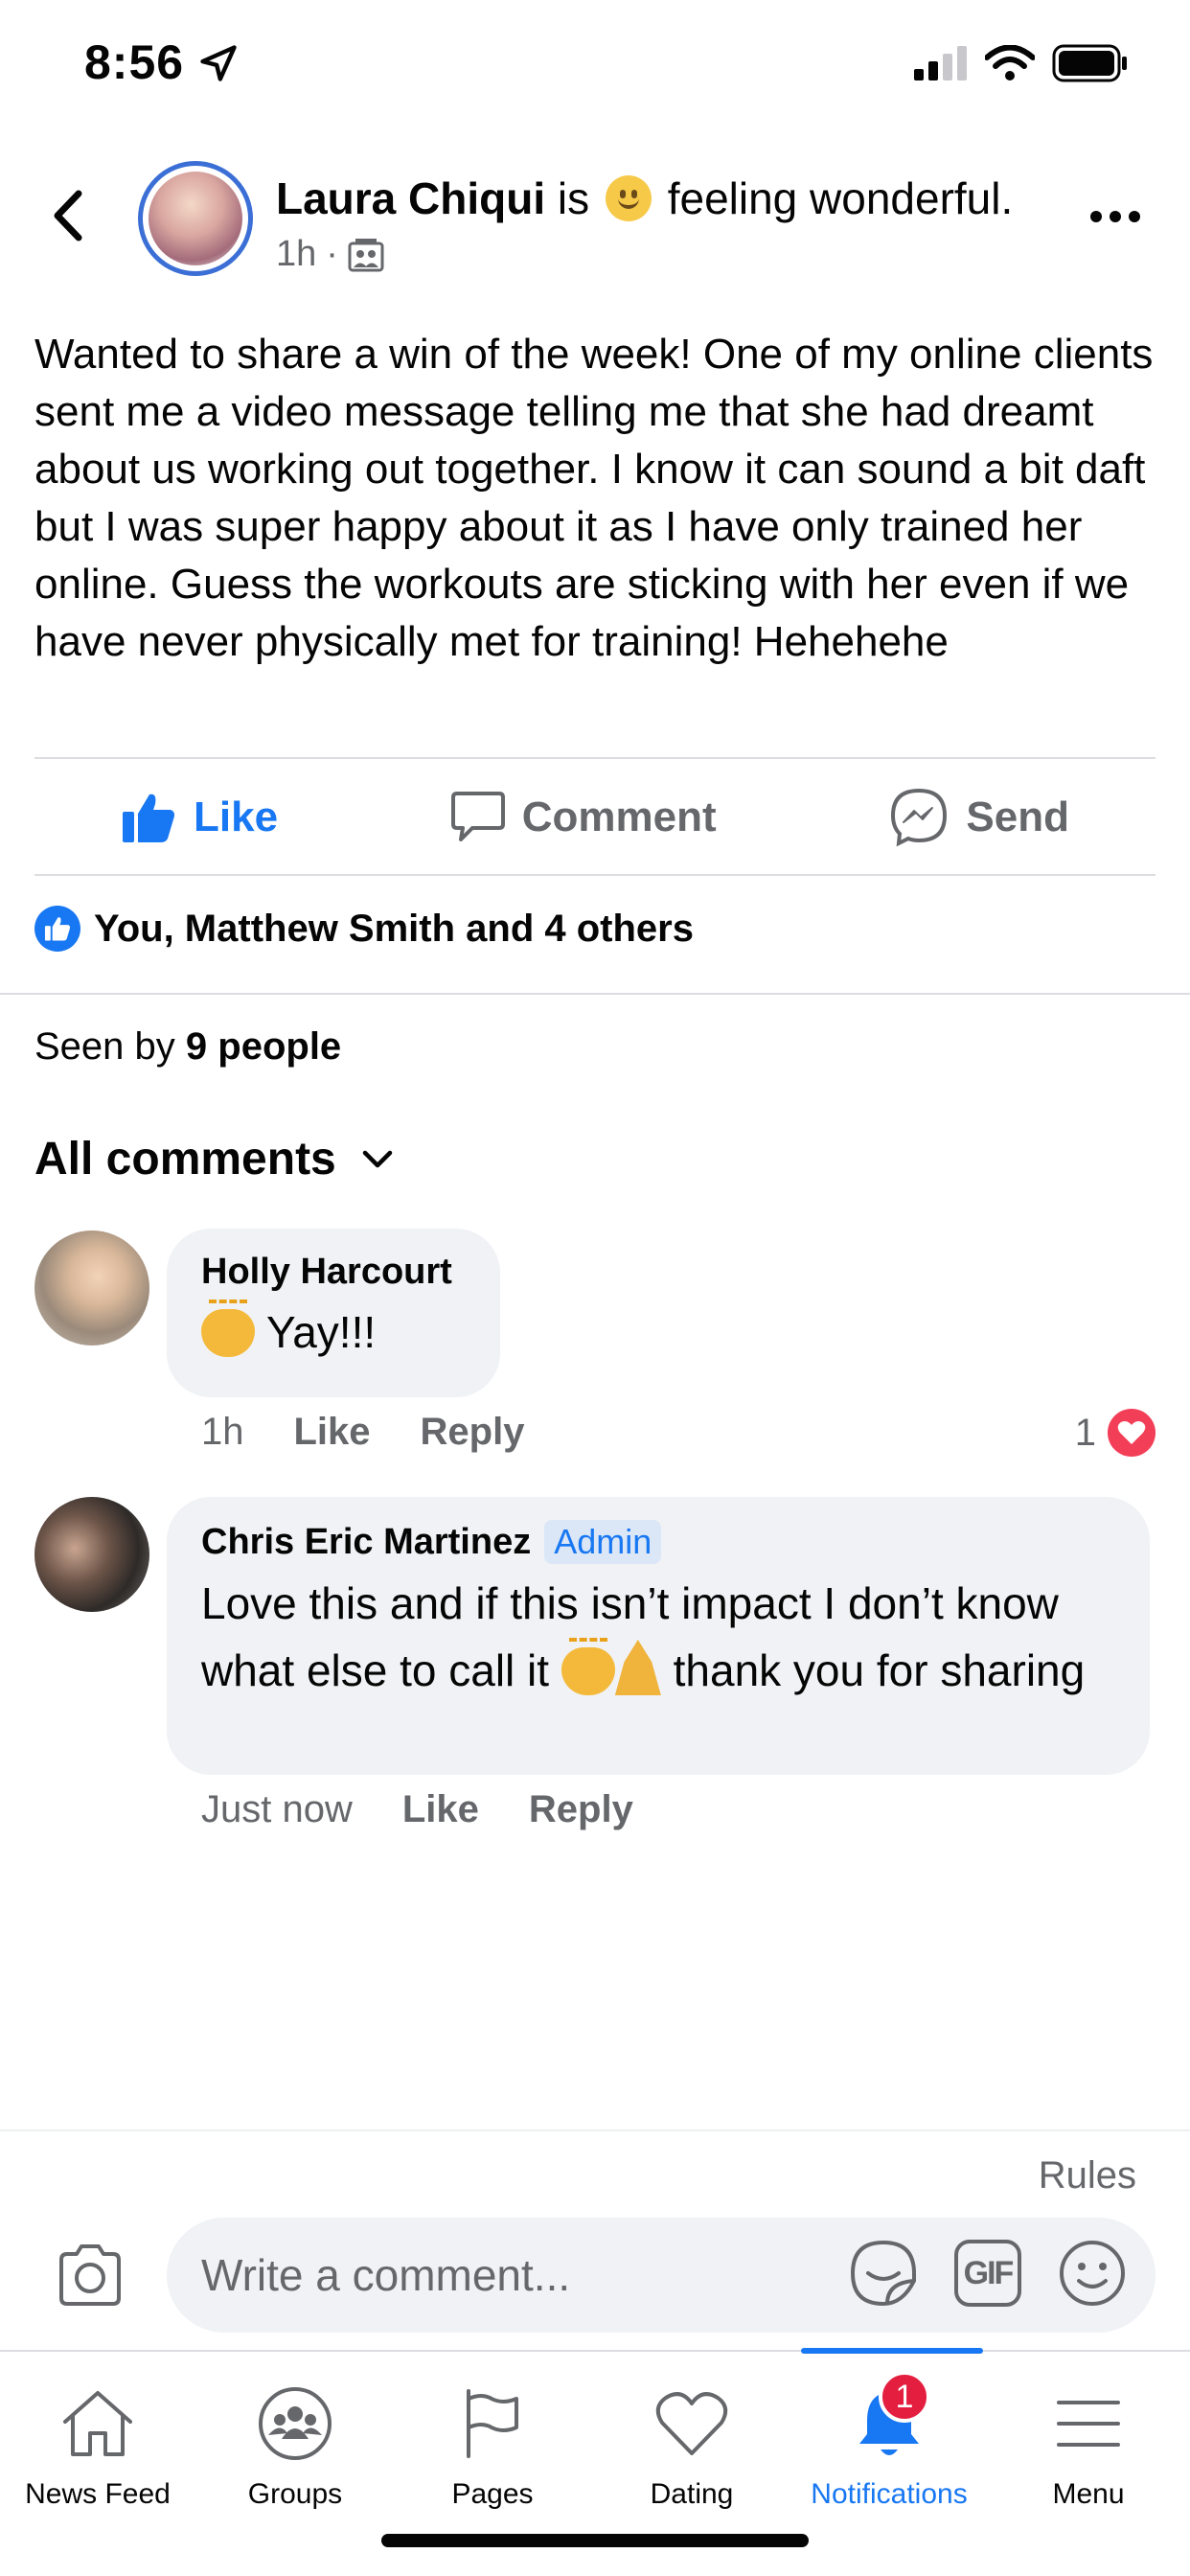 The image size is (1190, 2576). I want to click on gif-button: GIF, so click(987, 2273).